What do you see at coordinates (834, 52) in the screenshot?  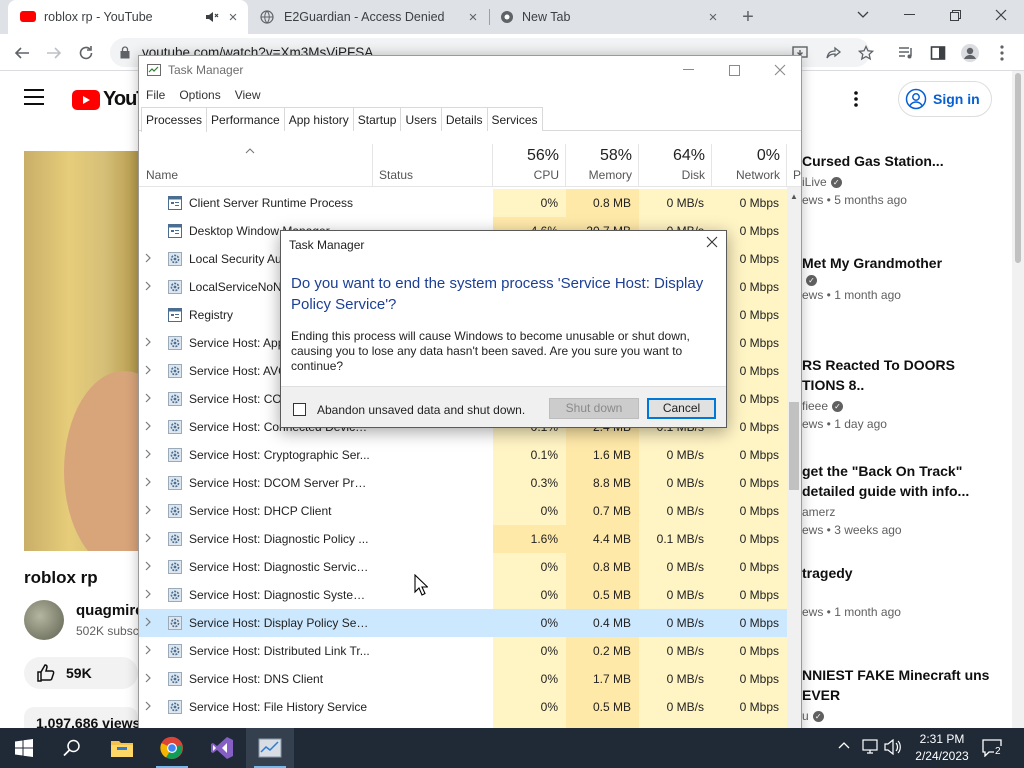 I see `share-icon` at bounding box center [834, 52].